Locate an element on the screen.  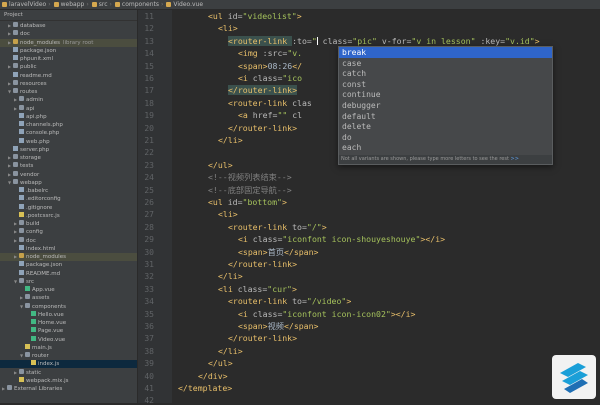
breadcrumb-item: laravelVideo › is located at coordinates (26, 4).